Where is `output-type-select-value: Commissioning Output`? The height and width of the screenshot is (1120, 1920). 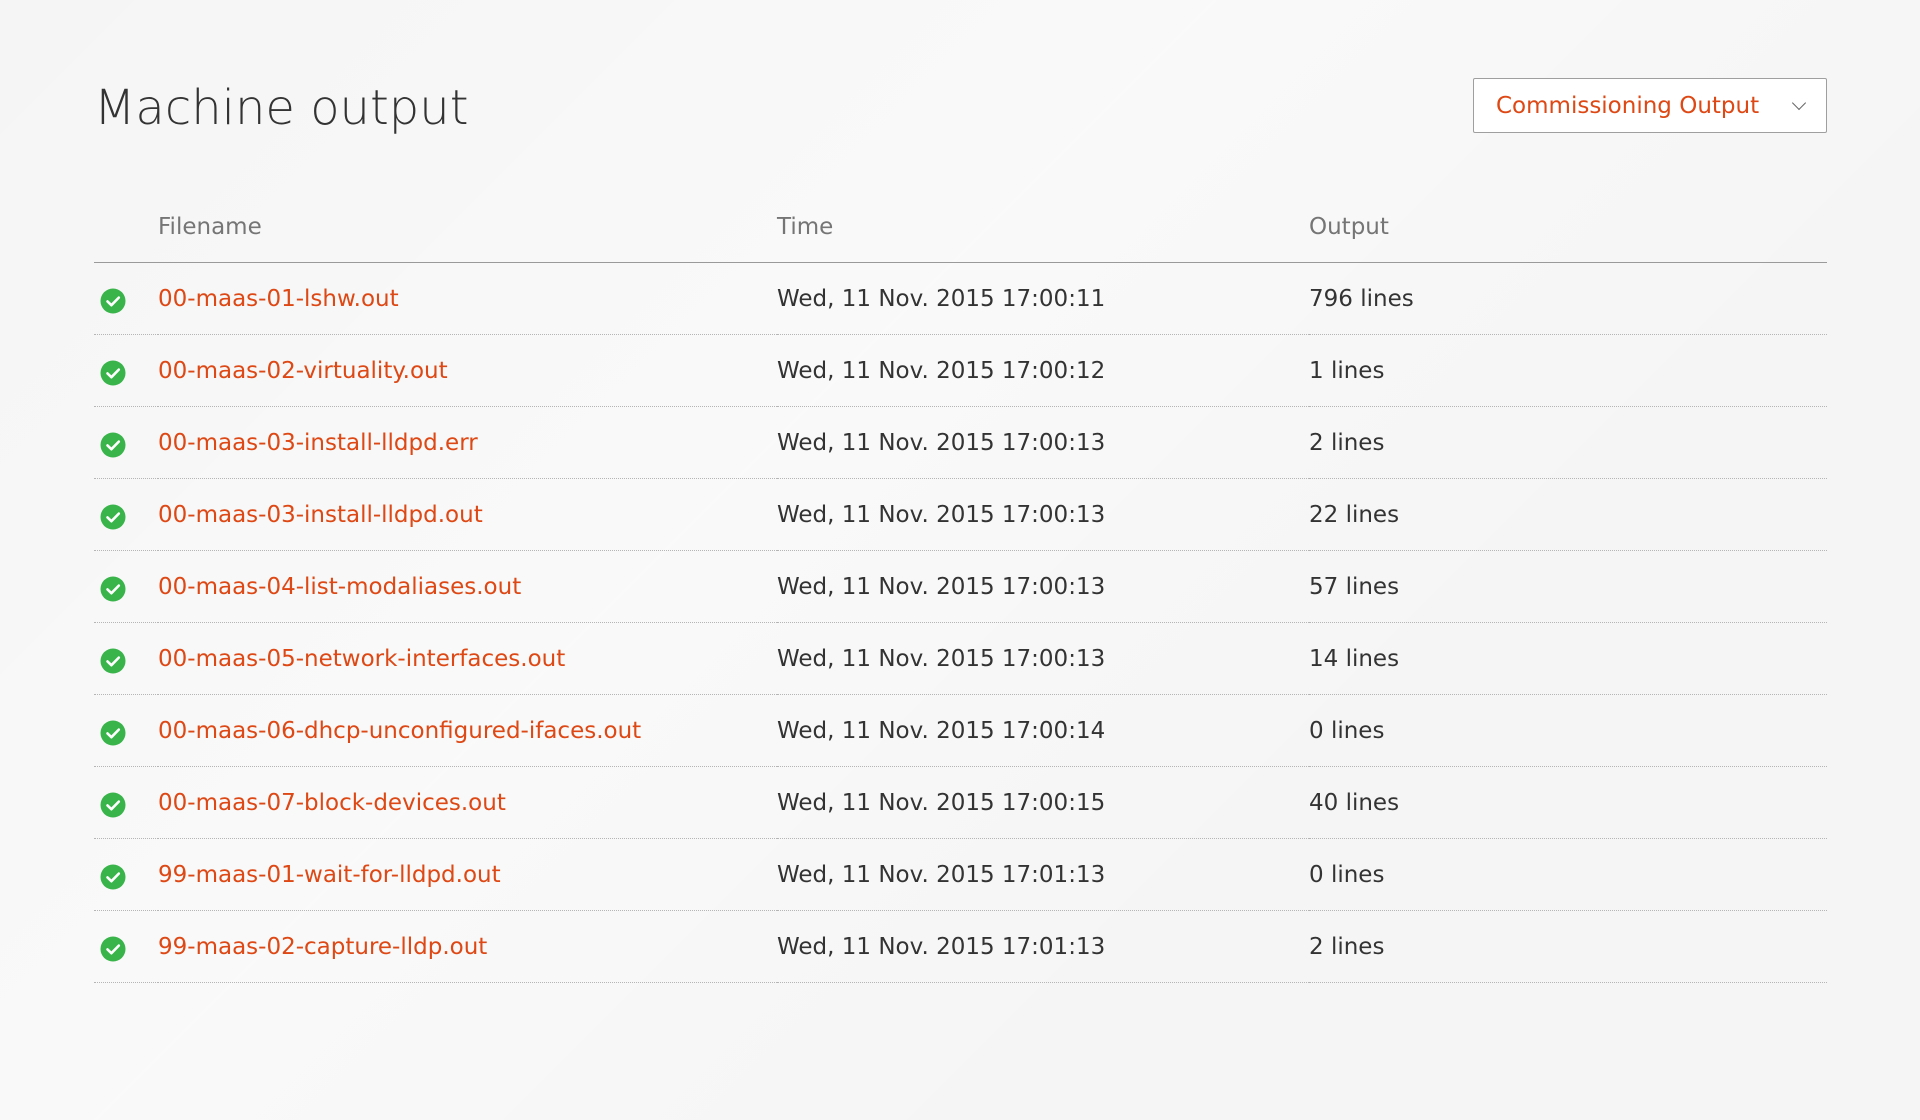 output-type-select-value: Commissioning Output is located at coordinates (1628, 105).